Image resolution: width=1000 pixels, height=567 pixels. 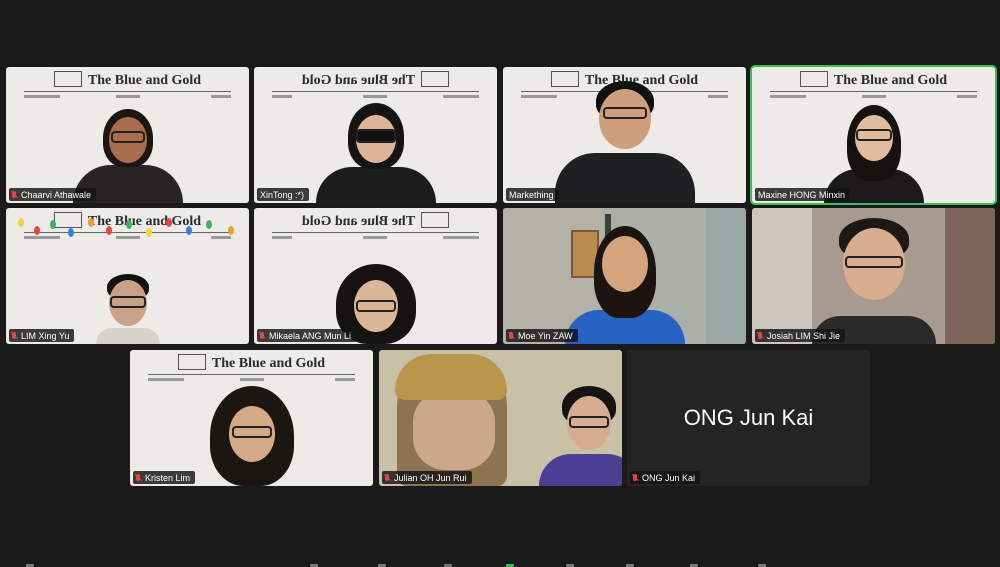 What do you see at coordinates (53, 194) in the screenshot?
I see `participant-name: Chaarvi Athawale` at bounding box center [53, 194].